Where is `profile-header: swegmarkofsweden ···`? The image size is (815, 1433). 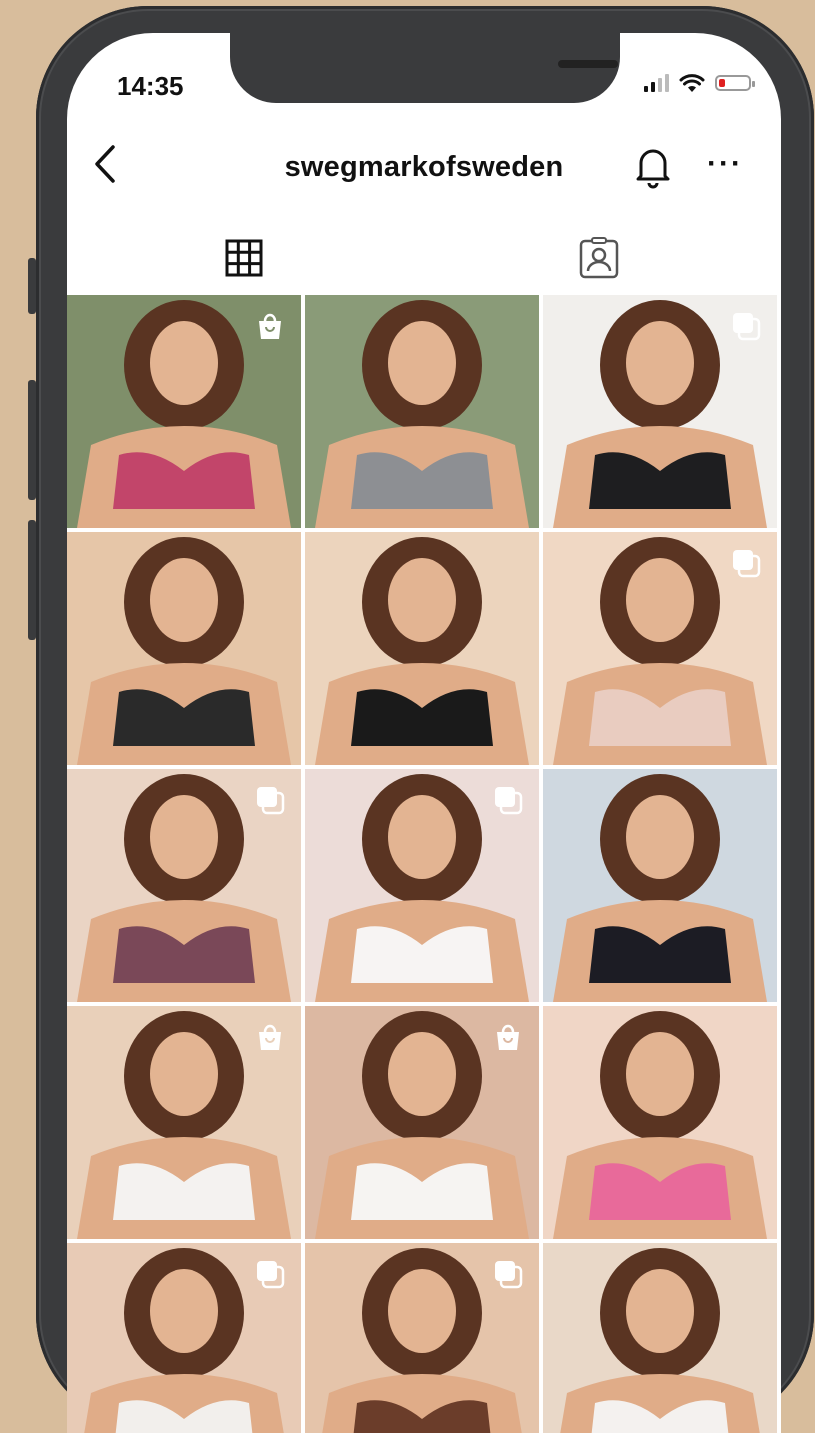 profile-header: swegmarkofsweden ··· is located at coordinates (424, 166).